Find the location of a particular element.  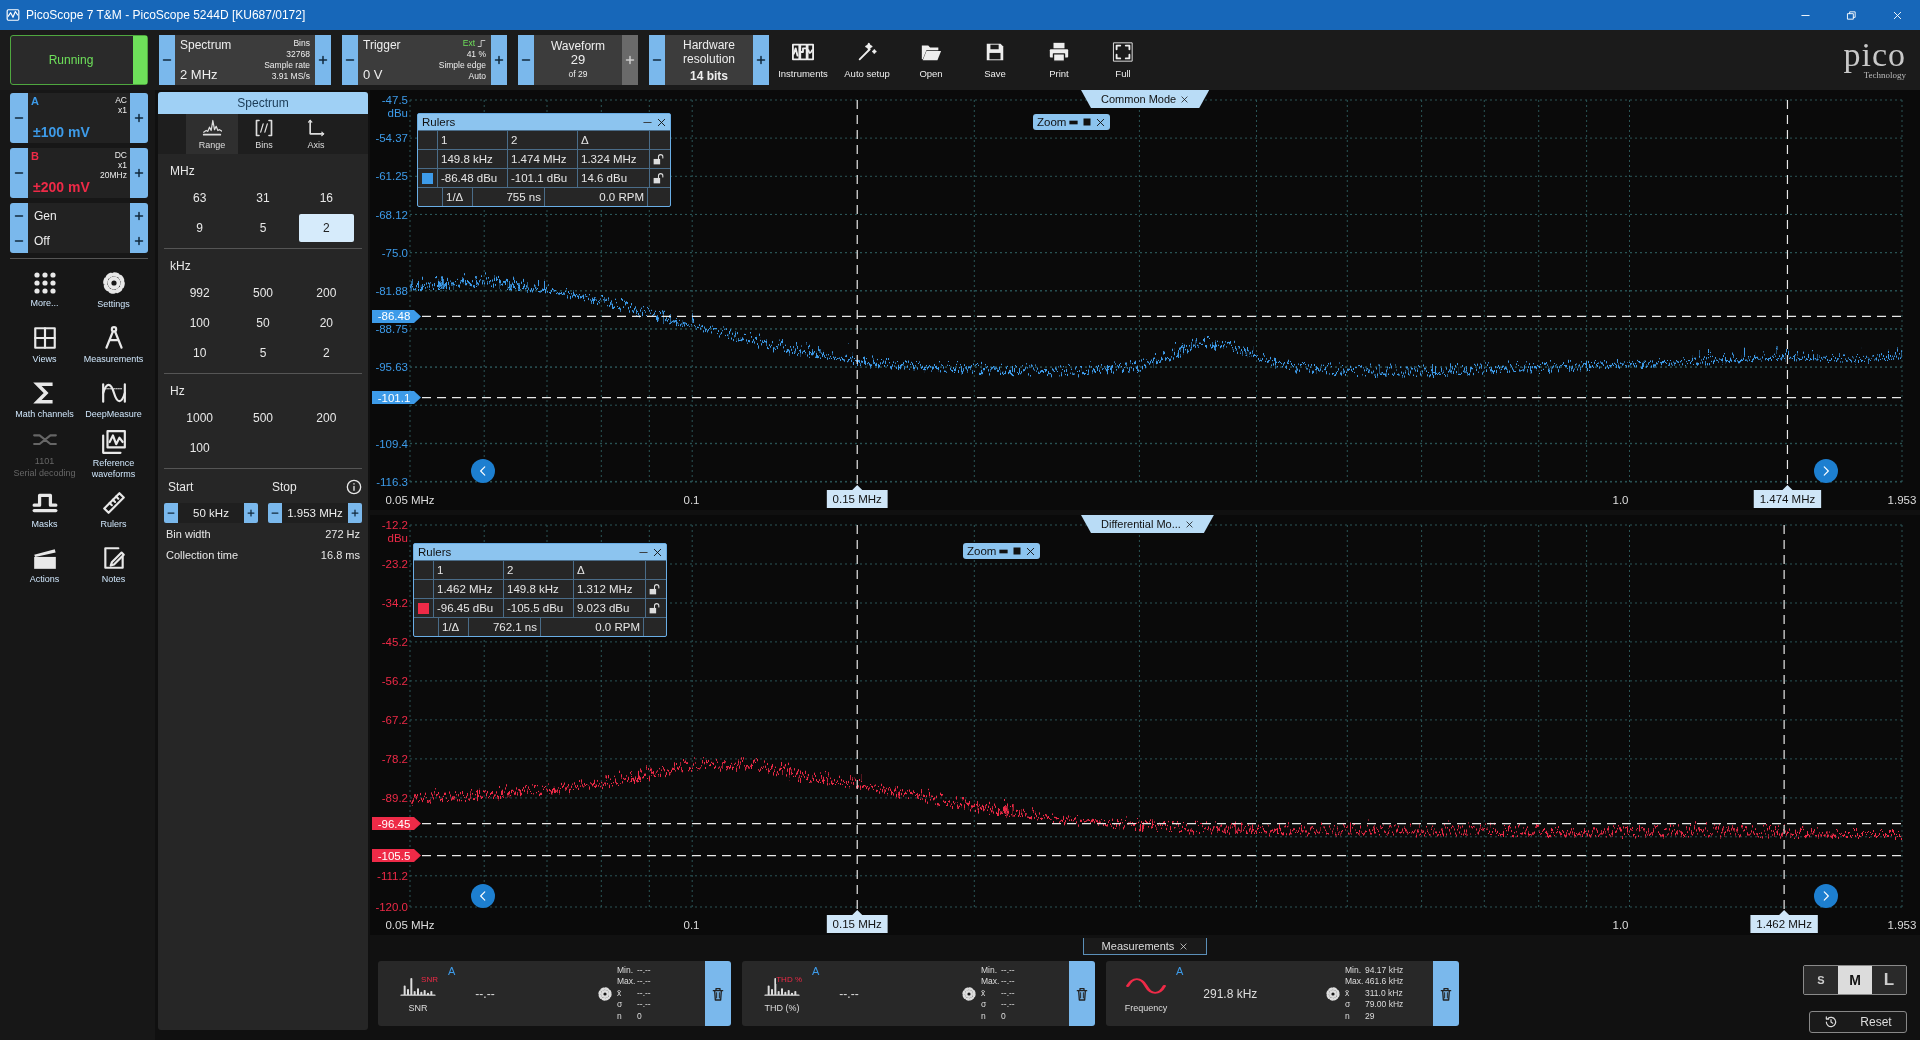

size-button: L is located at coordinates (1889, 980).